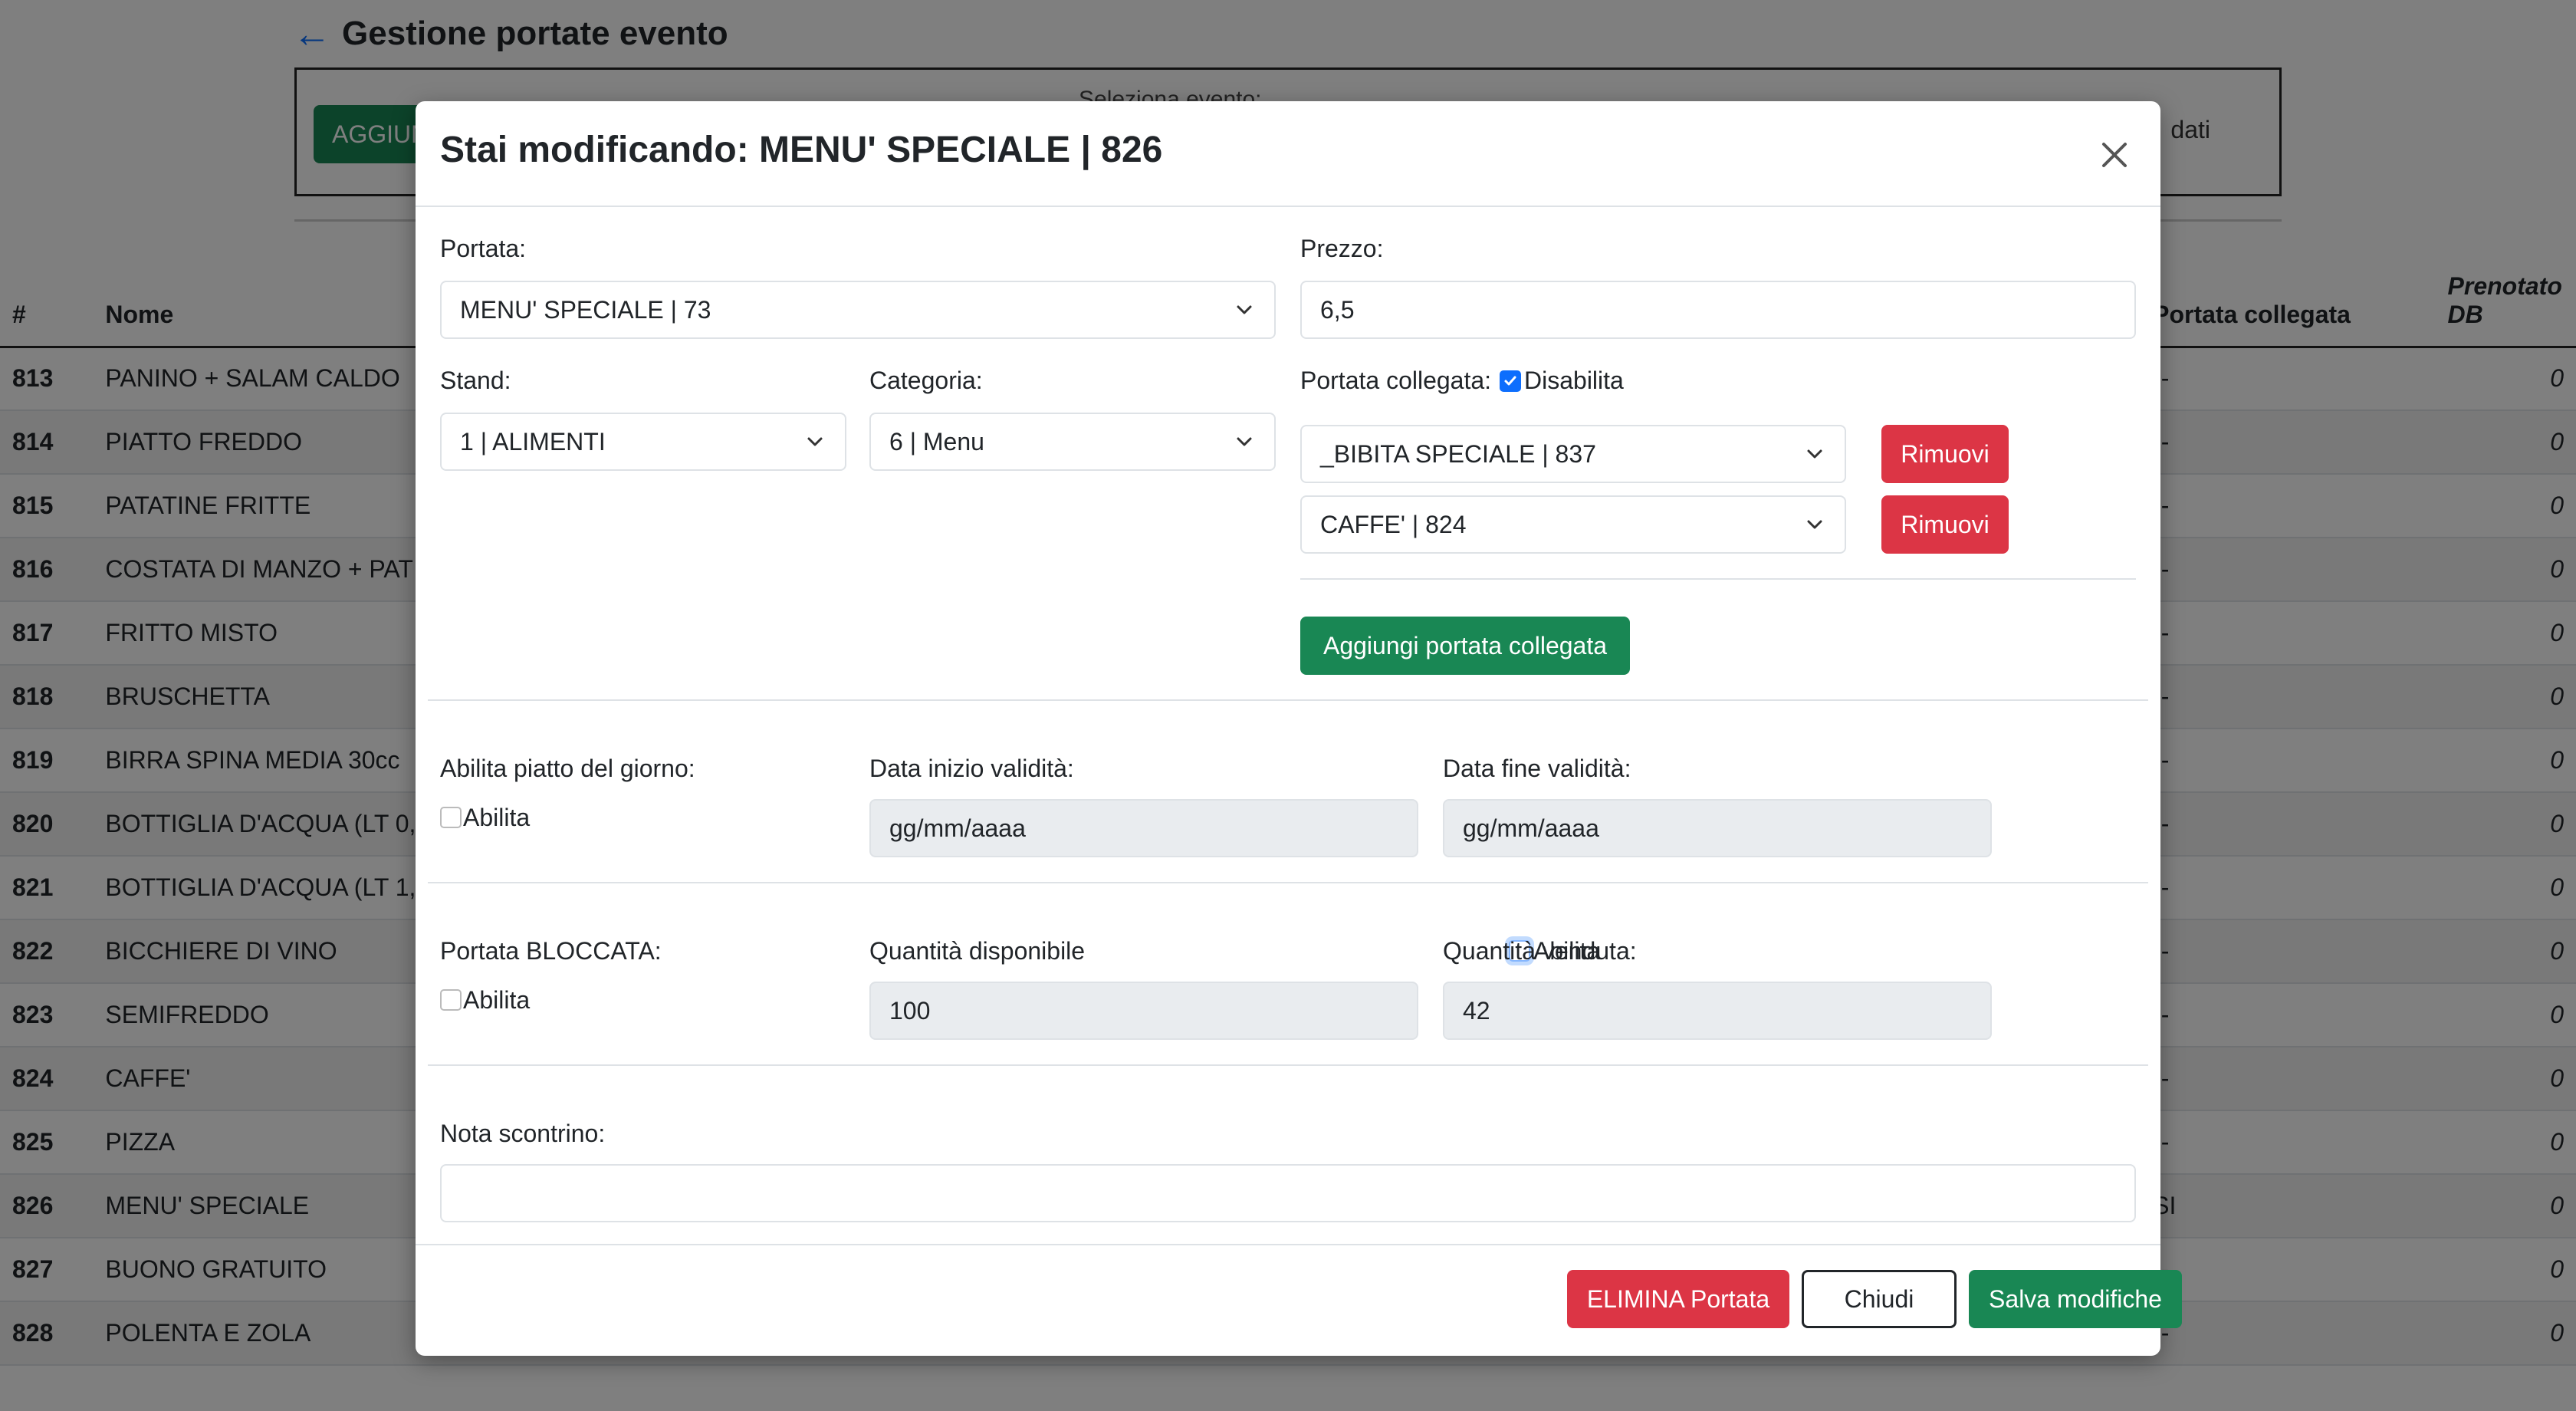 Image resolution: width=2576 pixels, height=1411 pixels. Describe the element at coordinates (1718, 310) in the screenshot. I see `prezzo-input: 6,5` at that location.